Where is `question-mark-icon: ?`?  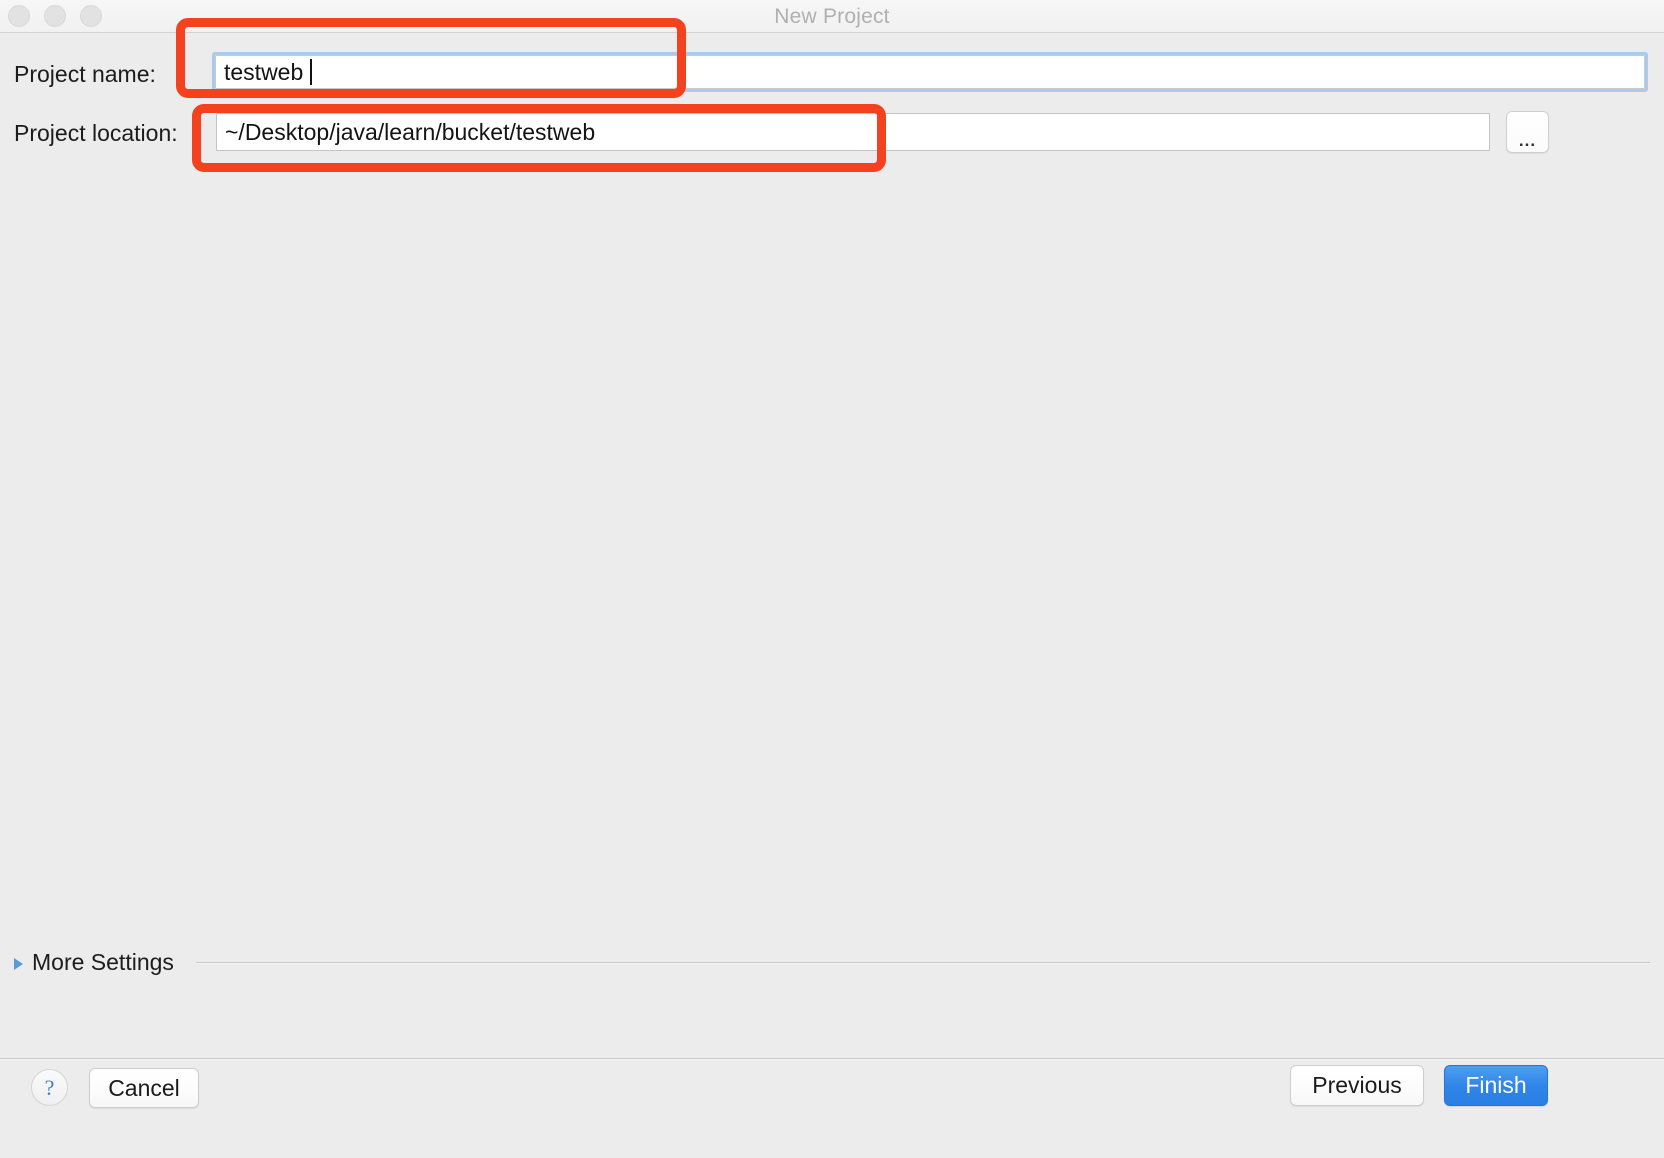 question-mark-icon: ? is located at coordinates (49, 1087).